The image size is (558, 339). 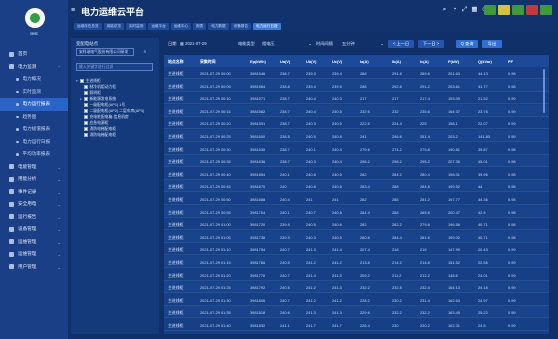 What do you see at coordinates (34, 267) in the screenshot?
I see `sidebar-item: 用户管理 ⌄` at bounding box center [34, 267].